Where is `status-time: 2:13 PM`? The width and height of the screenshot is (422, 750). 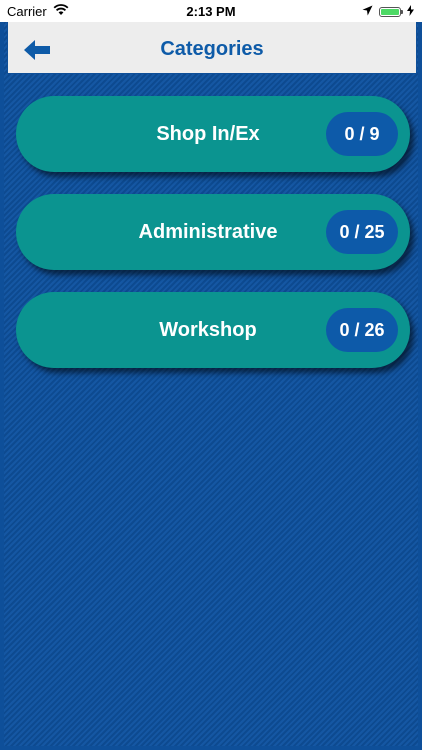 status-time: 2:13 PM is located at coordinates (211, 11).